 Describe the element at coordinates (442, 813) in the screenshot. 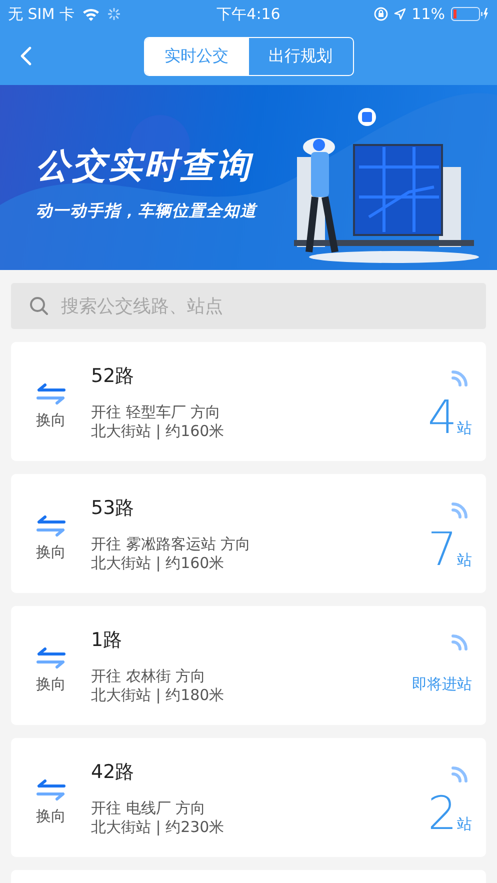

I see `stops-count: 2` at that location.